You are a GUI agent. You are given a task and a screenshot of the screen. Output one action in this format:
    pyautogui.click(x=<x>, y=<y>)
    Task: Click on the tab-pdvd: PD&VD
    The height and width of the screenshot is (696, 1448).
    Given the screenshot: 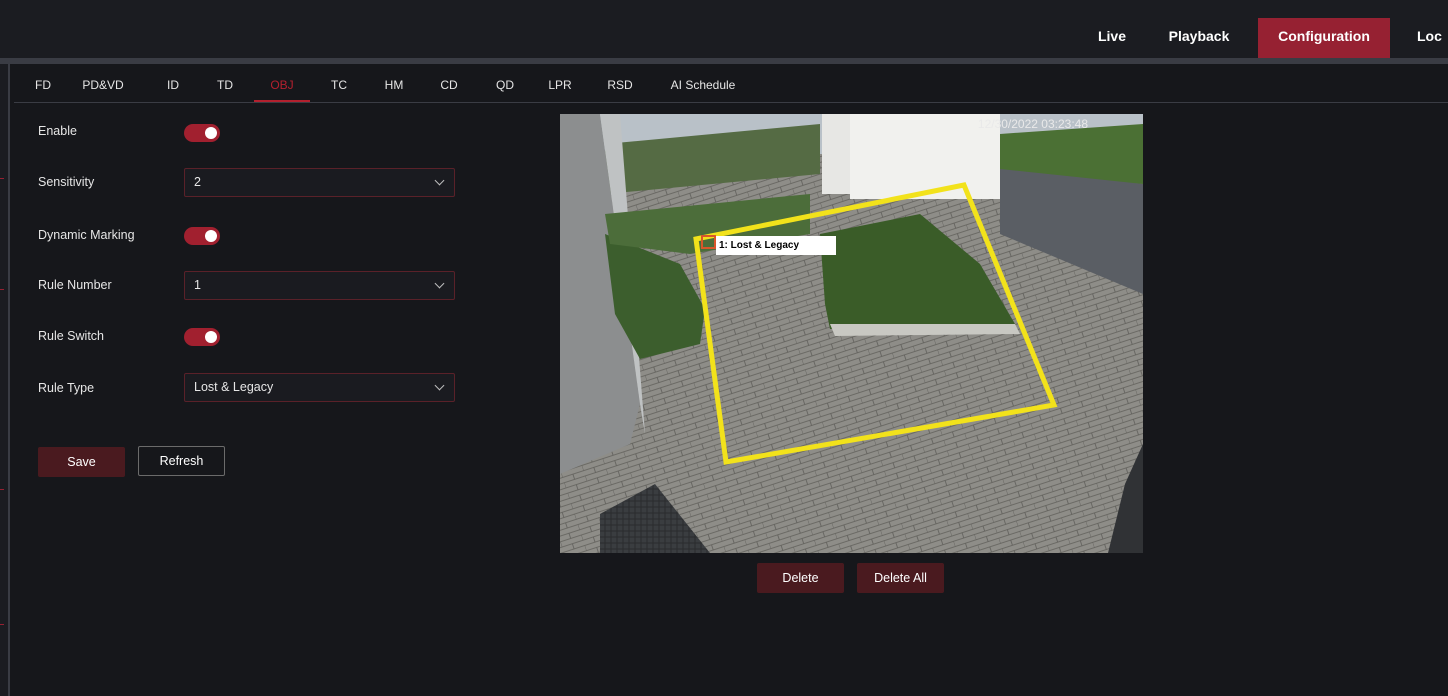 What is the action you would take?
    pyautogui.click(x=103, y=86)
    